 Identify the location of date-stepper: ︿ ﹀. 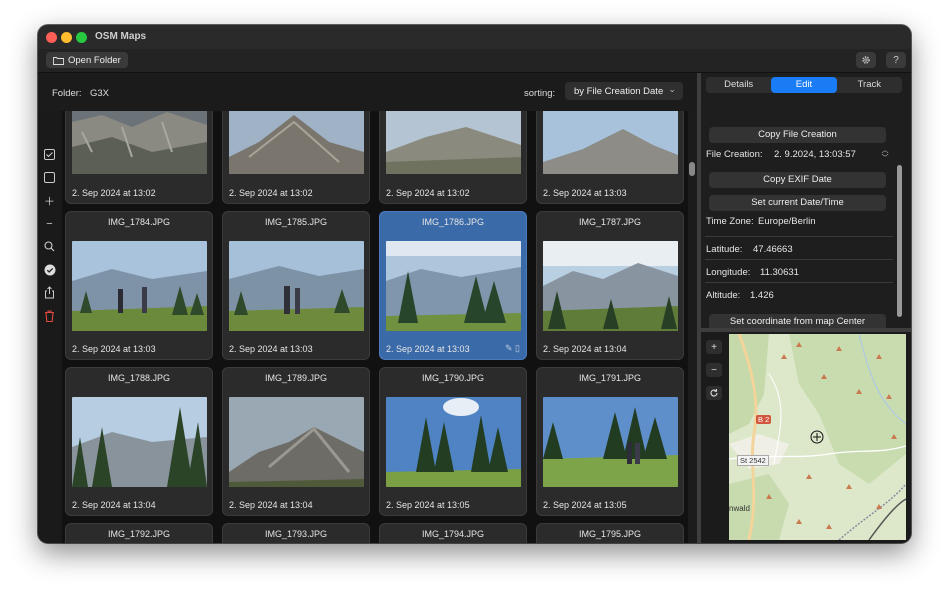
(885, 155).